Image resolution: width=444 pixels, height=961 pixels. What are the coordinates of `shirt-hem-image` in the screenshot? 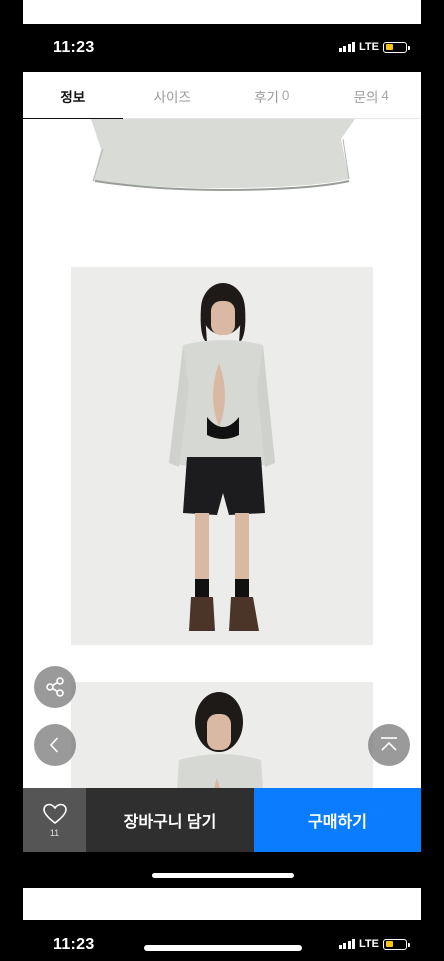 It's located at (223, 155).